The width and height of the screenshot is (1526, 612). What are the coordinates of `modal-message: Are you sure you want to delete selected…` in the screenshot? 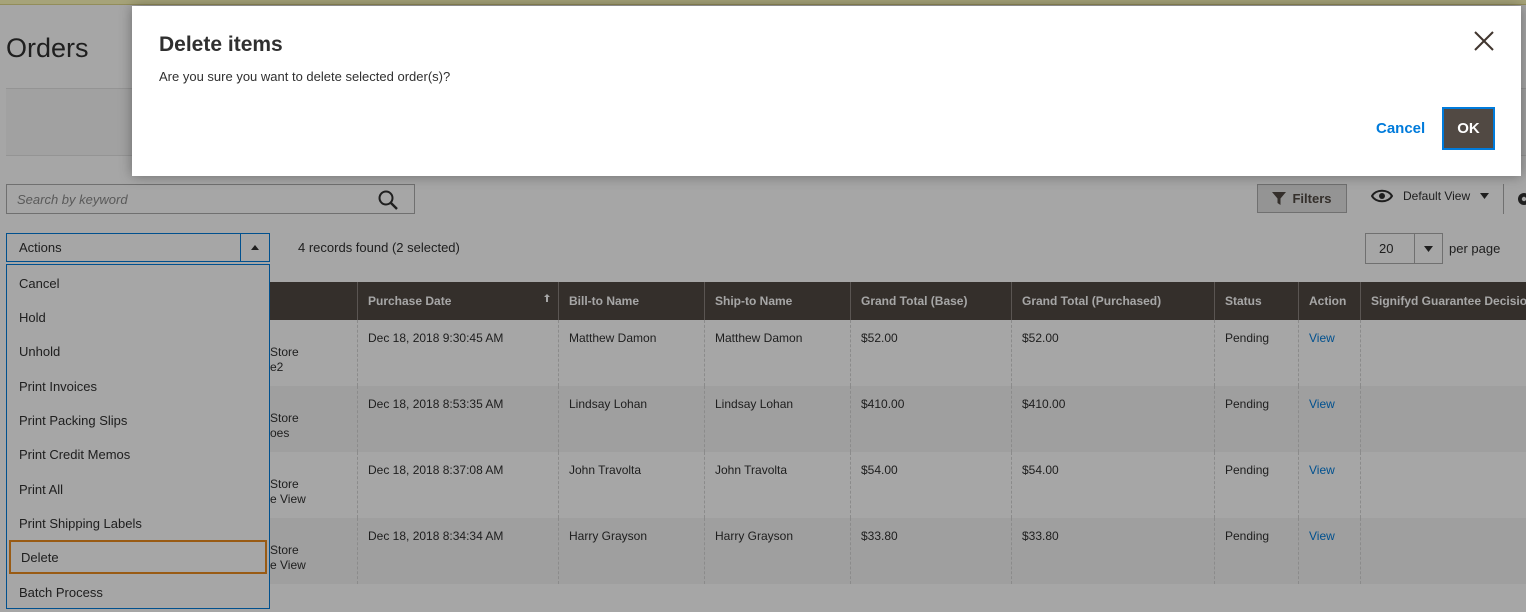 It's located at (305, 76).